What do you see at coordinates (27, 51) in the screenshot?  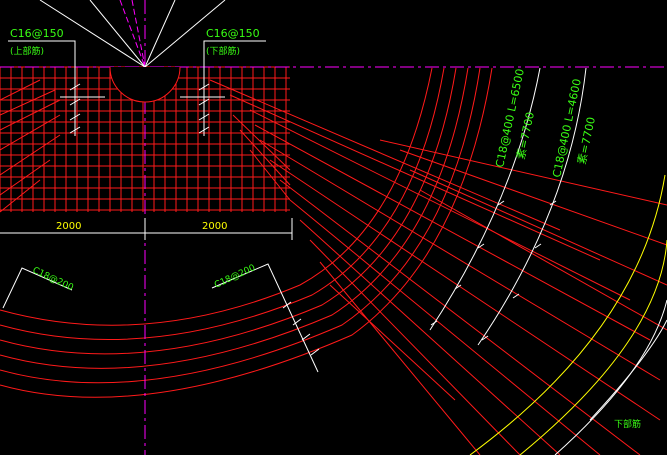 I see `label-left-top-note: (上部筋)` at bounding box center [27, 51].